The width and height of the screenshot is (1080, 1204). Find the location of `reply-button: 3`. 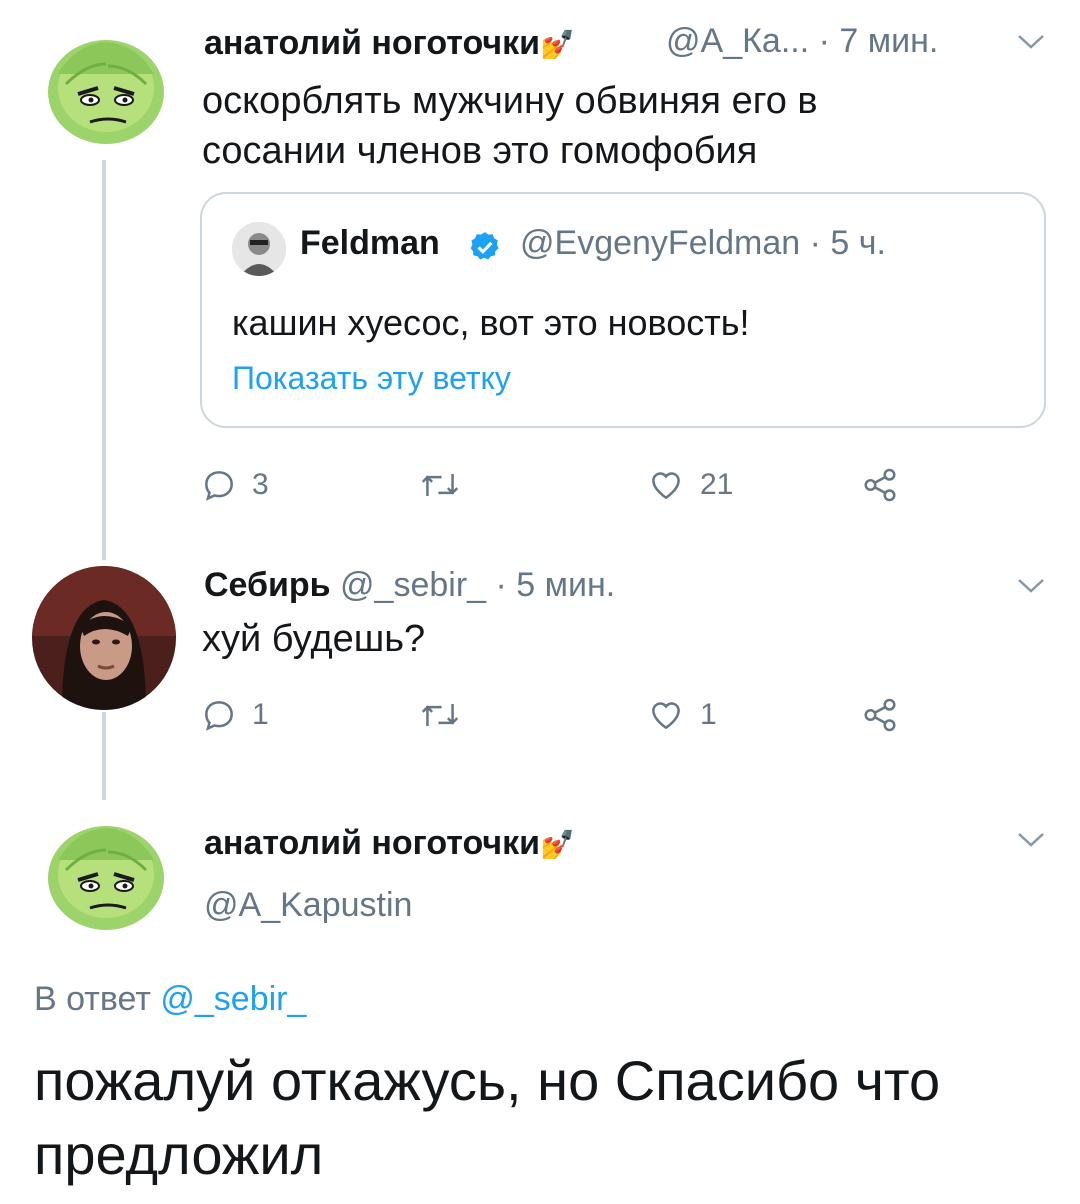

reply-button: 3 is located at coordinates (234, 485).